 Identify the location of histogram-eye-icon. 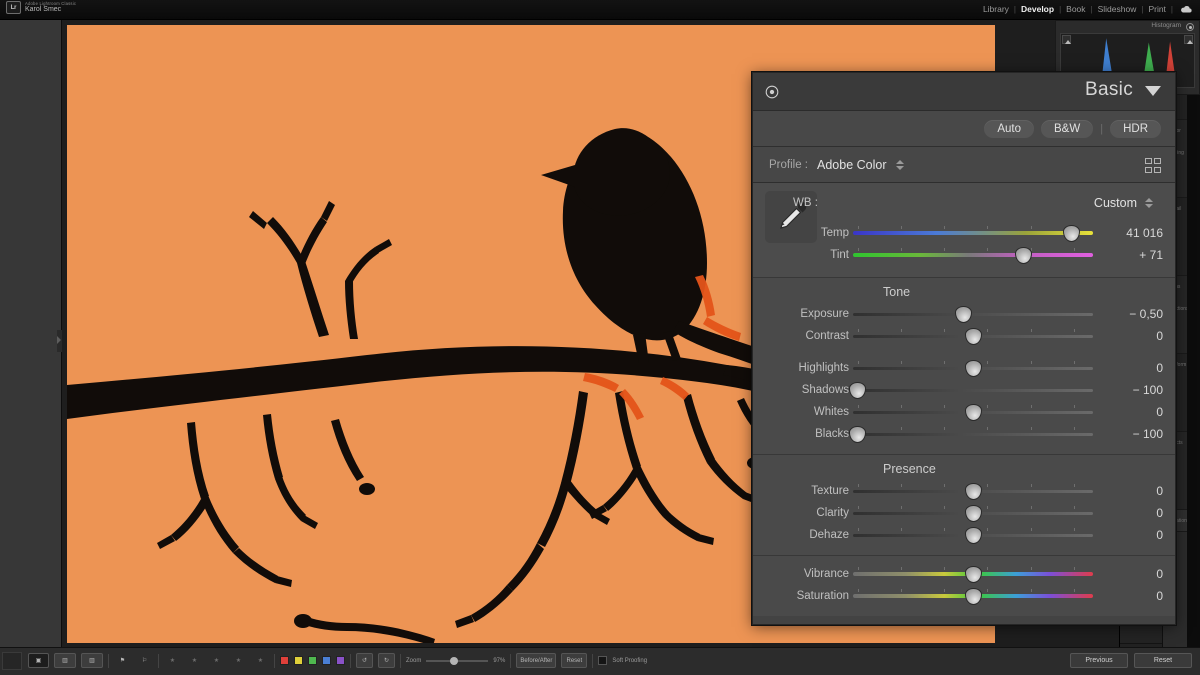
(1190, 27).